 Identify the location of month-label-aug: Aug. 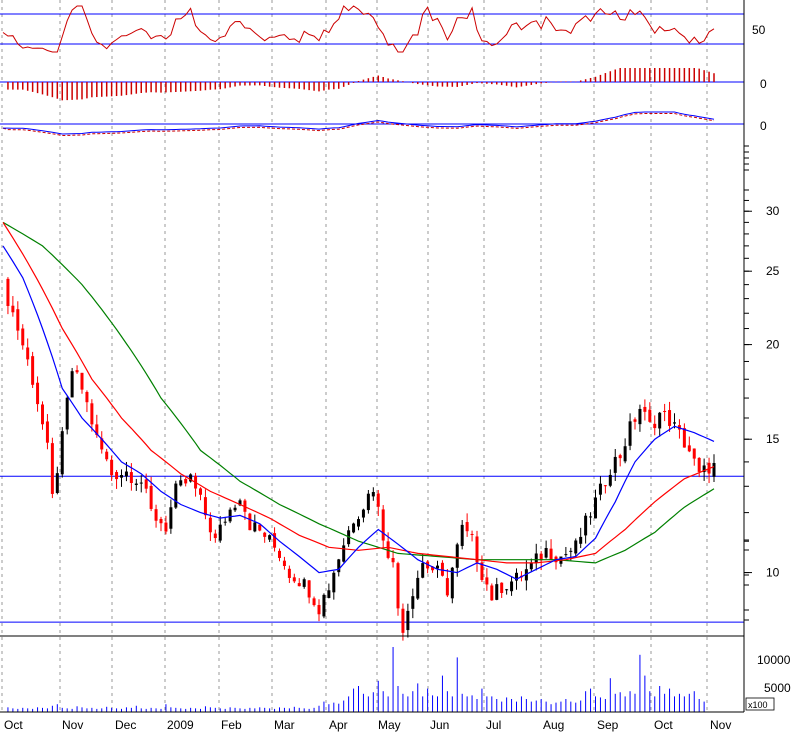
(553, 725).